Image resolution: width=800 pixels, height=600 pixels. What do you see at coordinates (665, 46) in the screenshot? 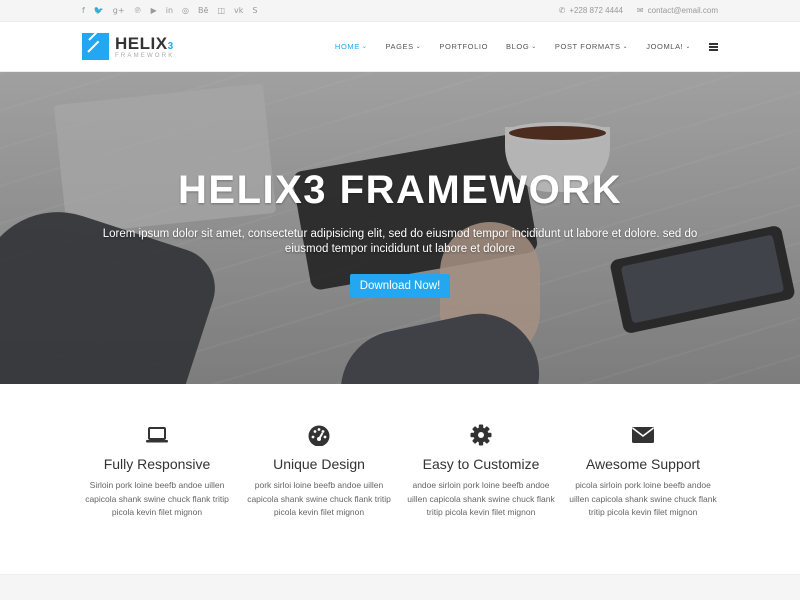
I see `nav-label: JOOMLA!` at bounding box center [665, 46].